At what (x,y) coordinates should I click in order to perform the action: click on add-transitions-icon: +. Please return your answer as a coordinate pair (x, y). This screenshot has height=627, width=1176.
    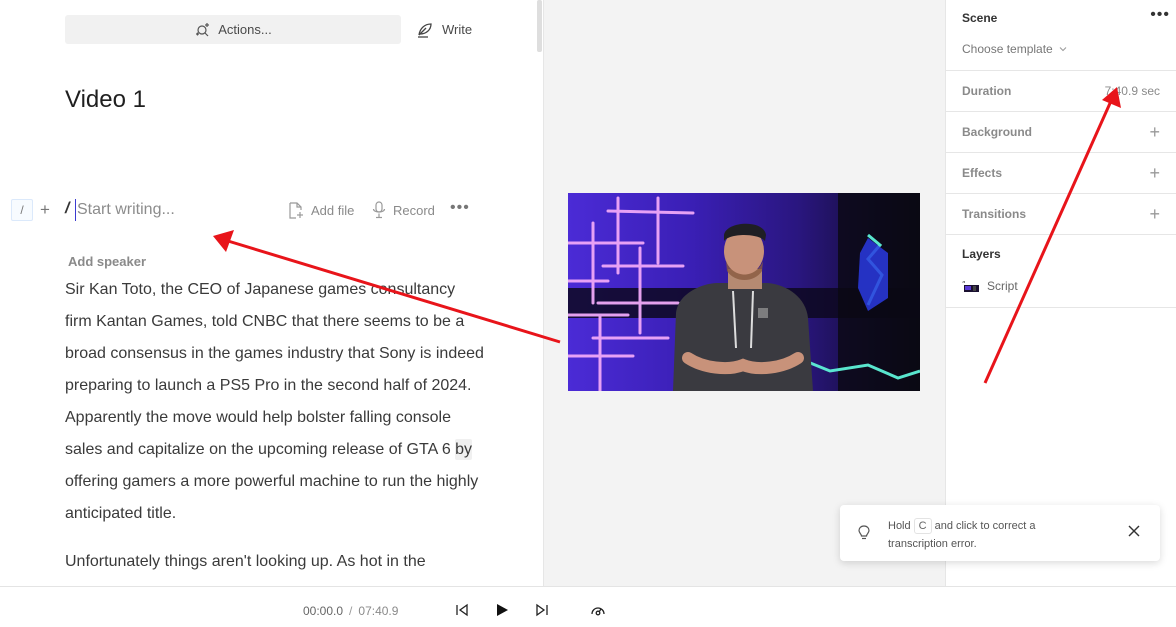
    Looking at the image, I should click on (1154, 214).